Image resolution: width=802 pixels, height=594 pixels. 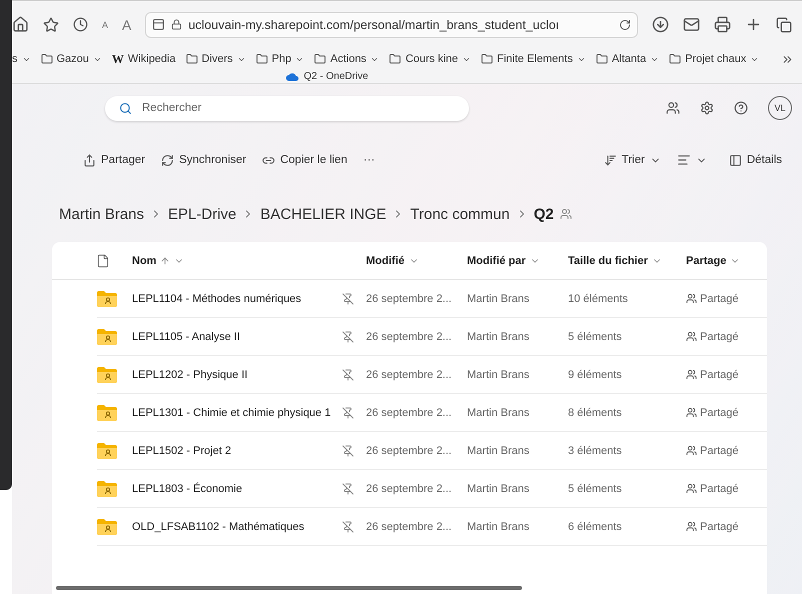 What do you see at coordinates (127, 24) in the screenshot?
I see `larger-text-button: A` at bounding box center [127, 24].